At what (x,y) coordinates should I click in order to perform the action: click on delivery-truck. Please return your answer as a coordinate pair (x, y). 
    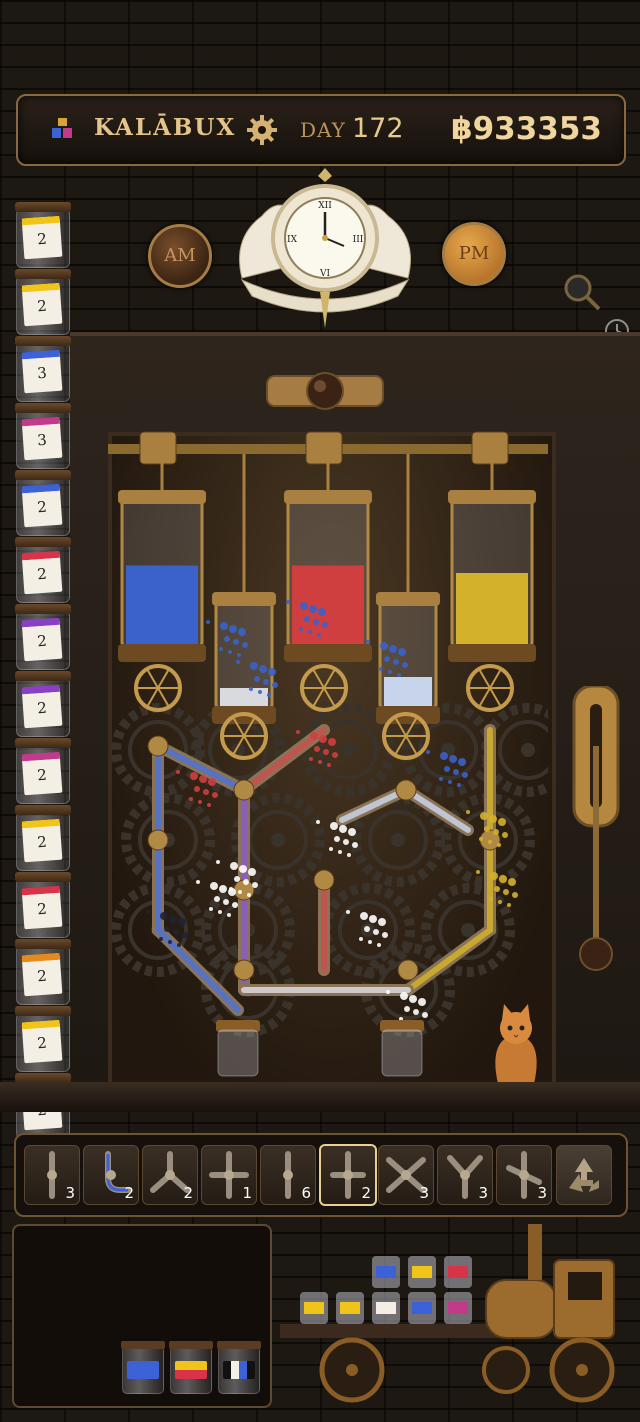
    Looking at the image, I should click on (453, 1314).